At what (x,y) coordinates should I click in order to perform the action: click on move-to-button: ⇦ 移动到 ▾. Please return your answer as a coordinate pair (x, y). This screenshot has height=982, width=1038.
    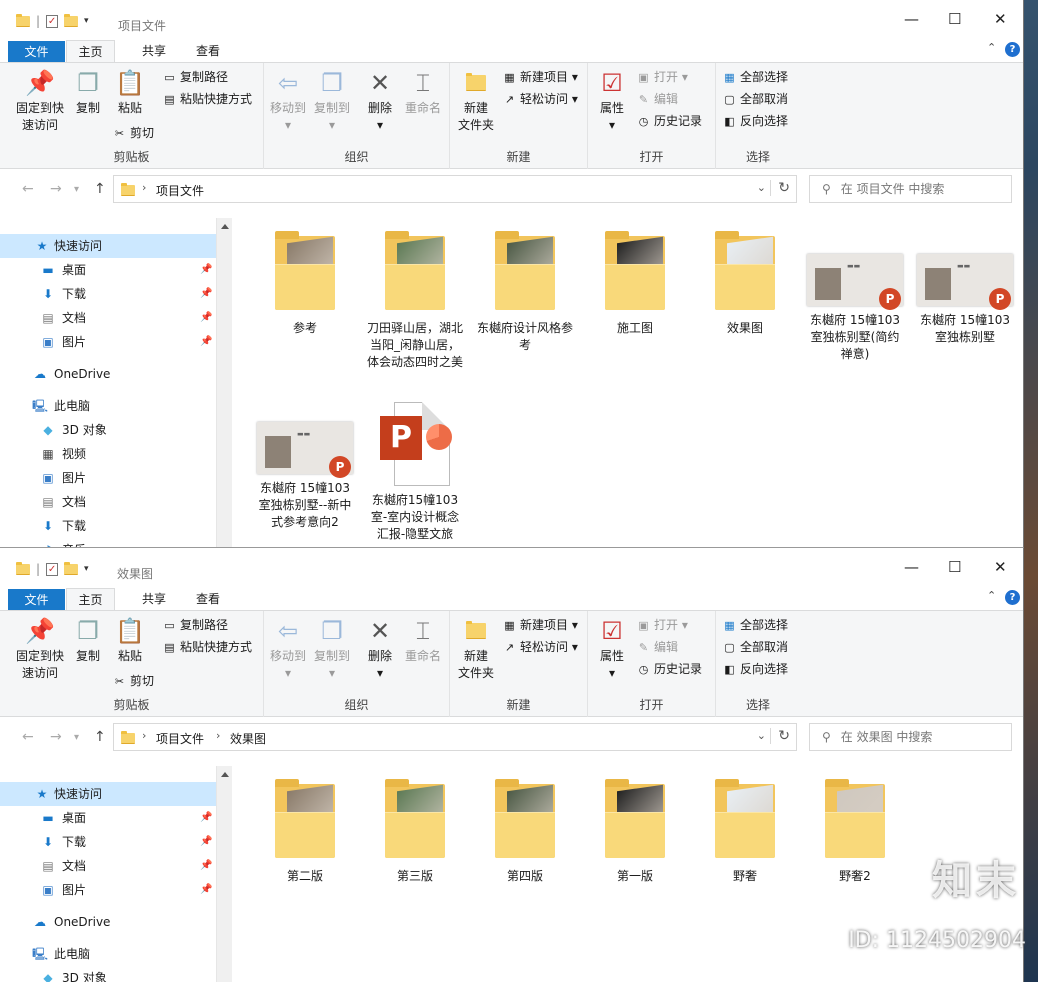
    Looking at the image, I should click on (288, 101).